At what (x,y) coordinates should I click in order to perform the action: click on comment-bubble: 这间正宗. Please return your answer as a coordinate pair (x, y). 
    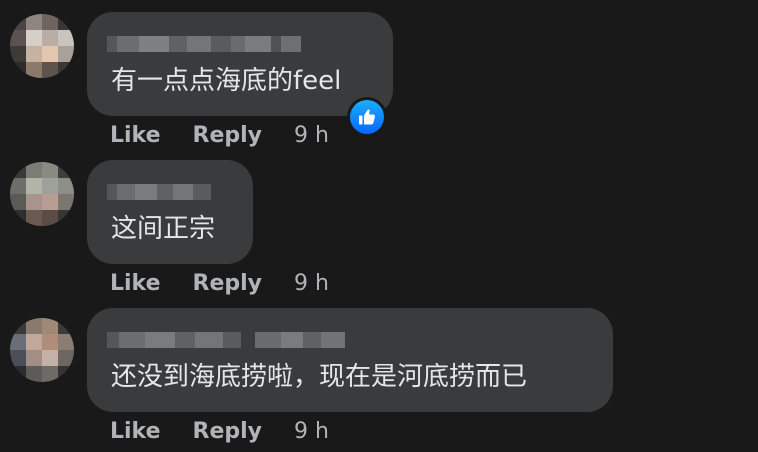
    Looking at the image, I should click on (170, 212).